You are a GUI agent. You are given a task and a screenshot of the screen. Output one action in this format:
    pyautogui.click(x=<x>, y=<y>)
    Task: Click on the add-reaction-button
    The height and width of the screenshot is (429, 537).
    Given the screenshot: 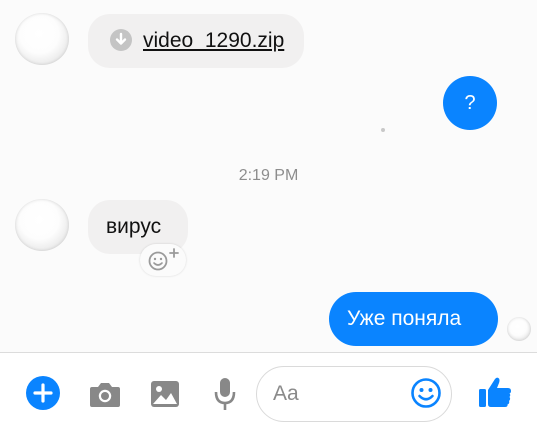 What is the action you would take?
    pyautogui.click(x=163, y=260)
    